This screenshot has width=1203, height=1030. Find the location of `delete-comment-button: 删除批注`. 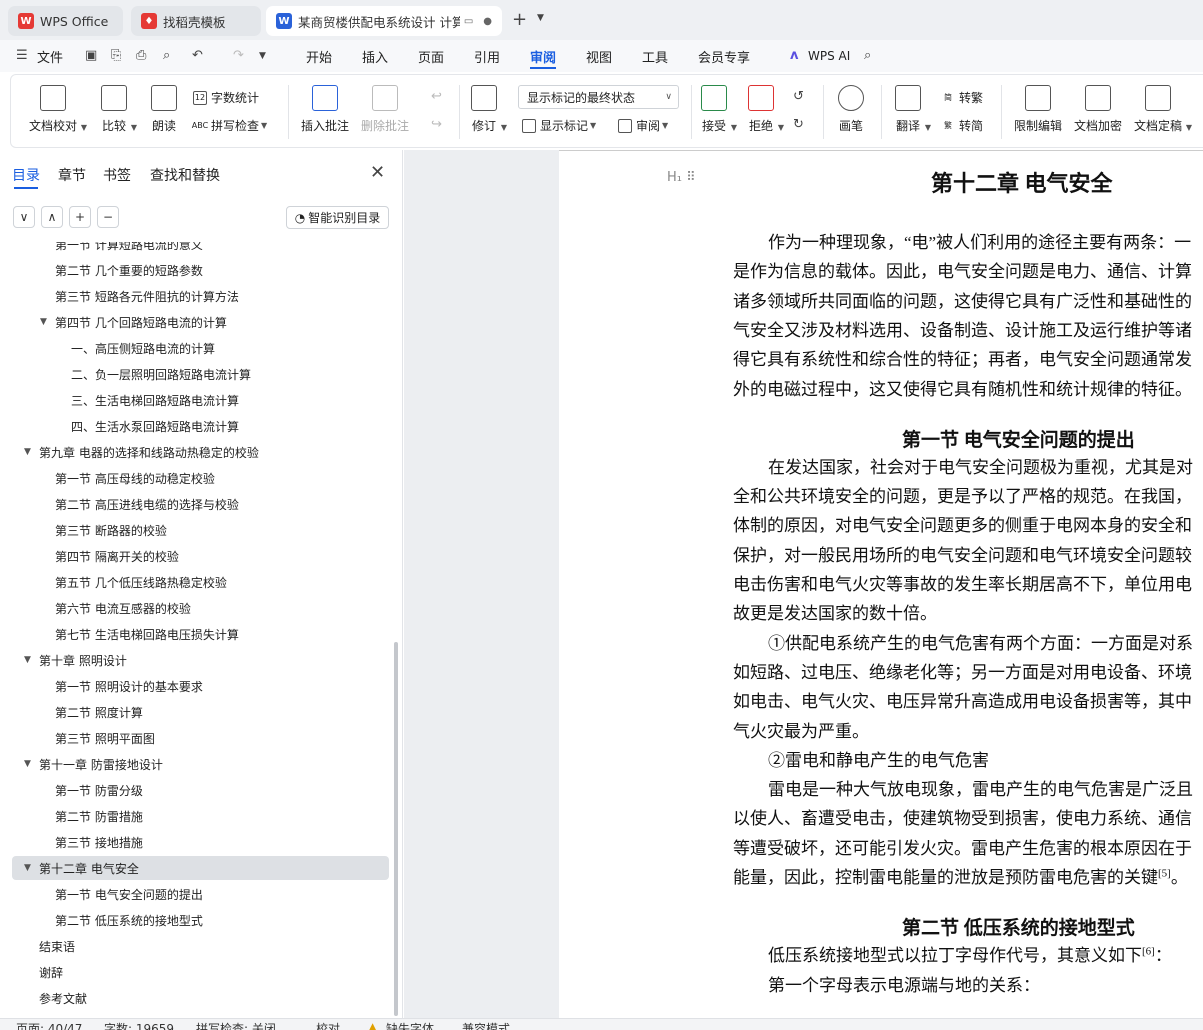

delete-comment-button: 删除批注 is located at coordinates (385, 109).